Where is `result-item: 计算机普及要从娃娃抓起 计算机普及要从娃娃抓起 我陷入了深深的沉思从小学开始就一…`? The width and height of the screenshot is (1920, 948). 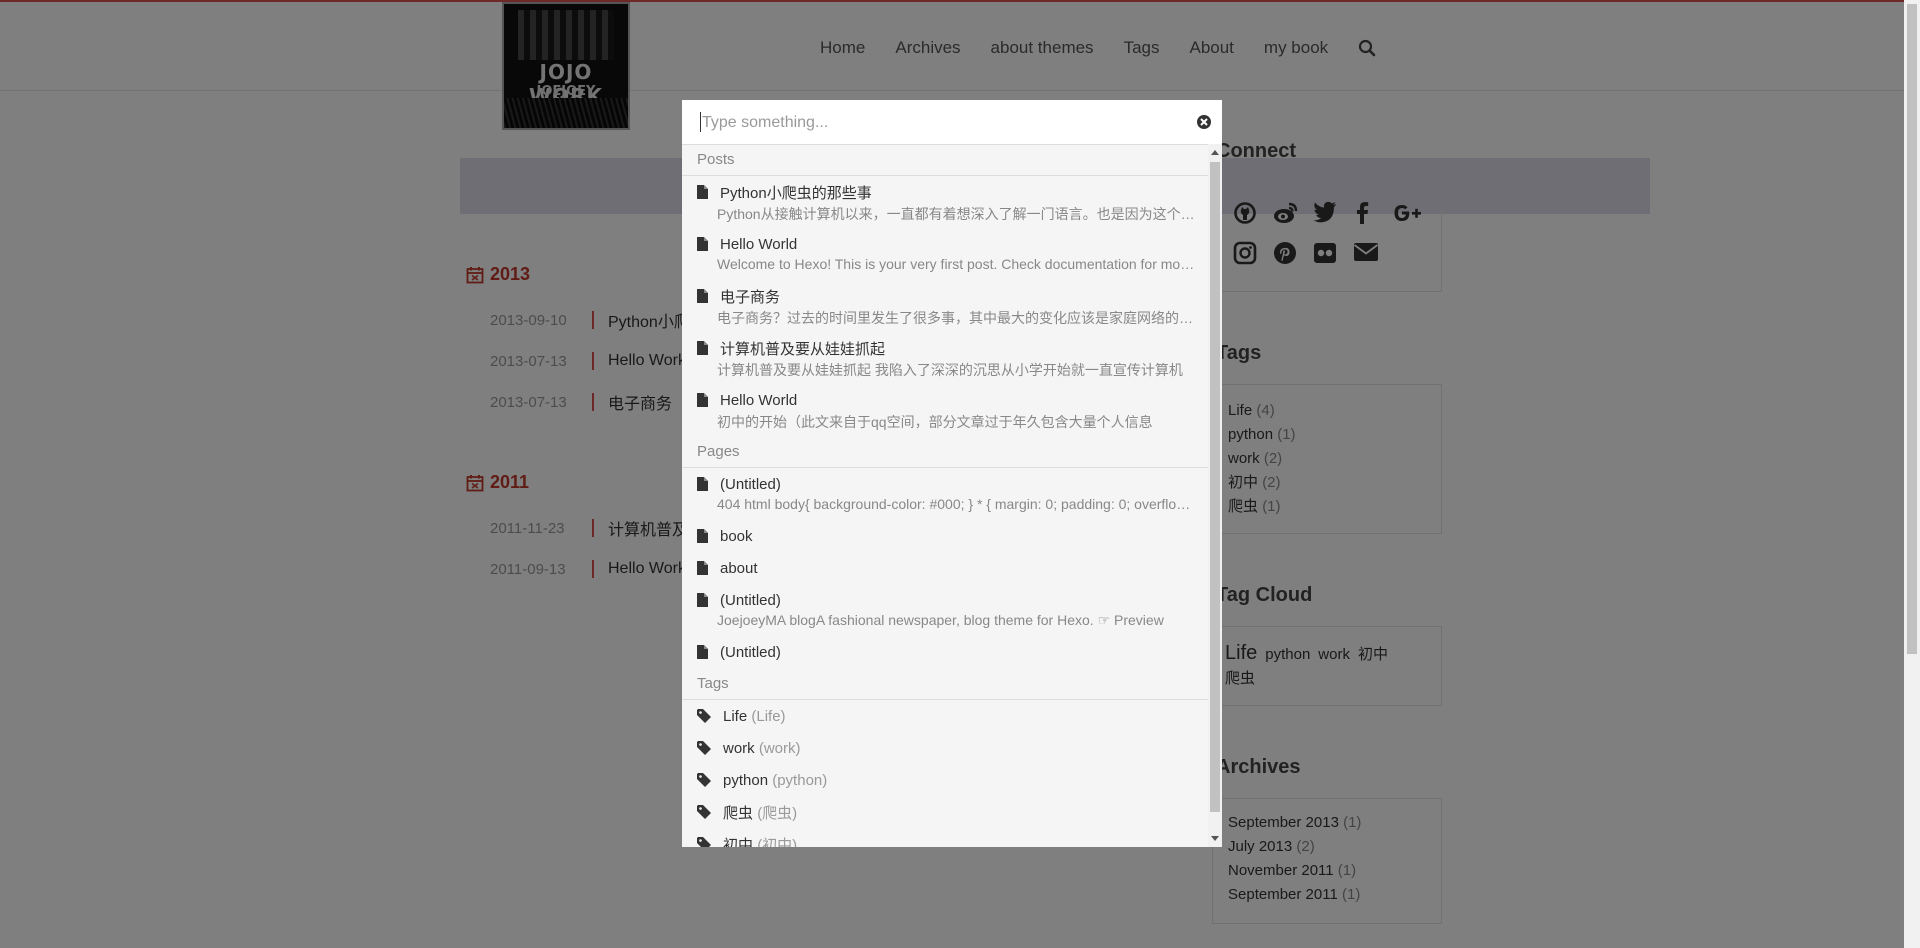 result-item: 计算机普及要从娃娃抓起 计算机普及要从娃娃抓起 我陷入了深深的沉思从小学开始就一… is located at coordinates (945, 358).